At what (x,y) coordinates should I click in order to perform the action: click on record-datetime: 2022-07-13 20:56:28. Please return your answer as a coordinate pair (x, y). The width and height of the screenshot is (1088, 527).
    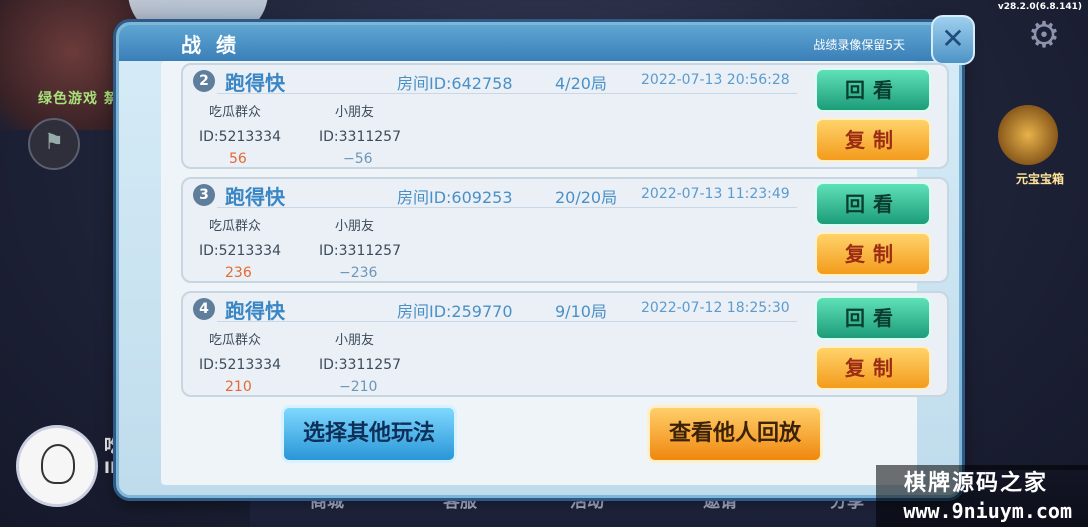
    Looking at the image, I should click on (715, 80).